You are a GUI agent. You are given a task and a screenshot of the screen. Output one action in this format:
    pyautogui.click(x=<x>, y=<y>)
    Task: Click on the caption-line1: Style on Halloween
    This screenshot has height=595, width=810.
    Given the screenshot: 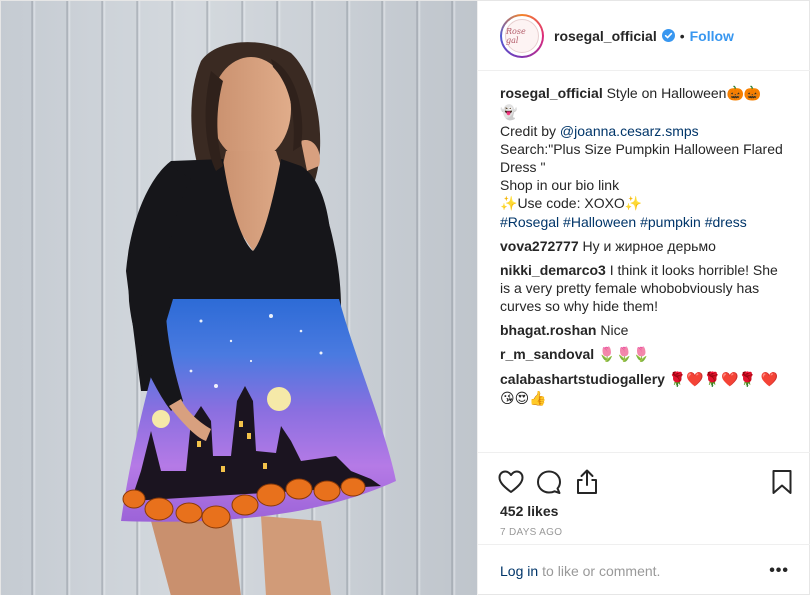 What is the action you would take?
    pyautogui.click(x=666, y=93)
    